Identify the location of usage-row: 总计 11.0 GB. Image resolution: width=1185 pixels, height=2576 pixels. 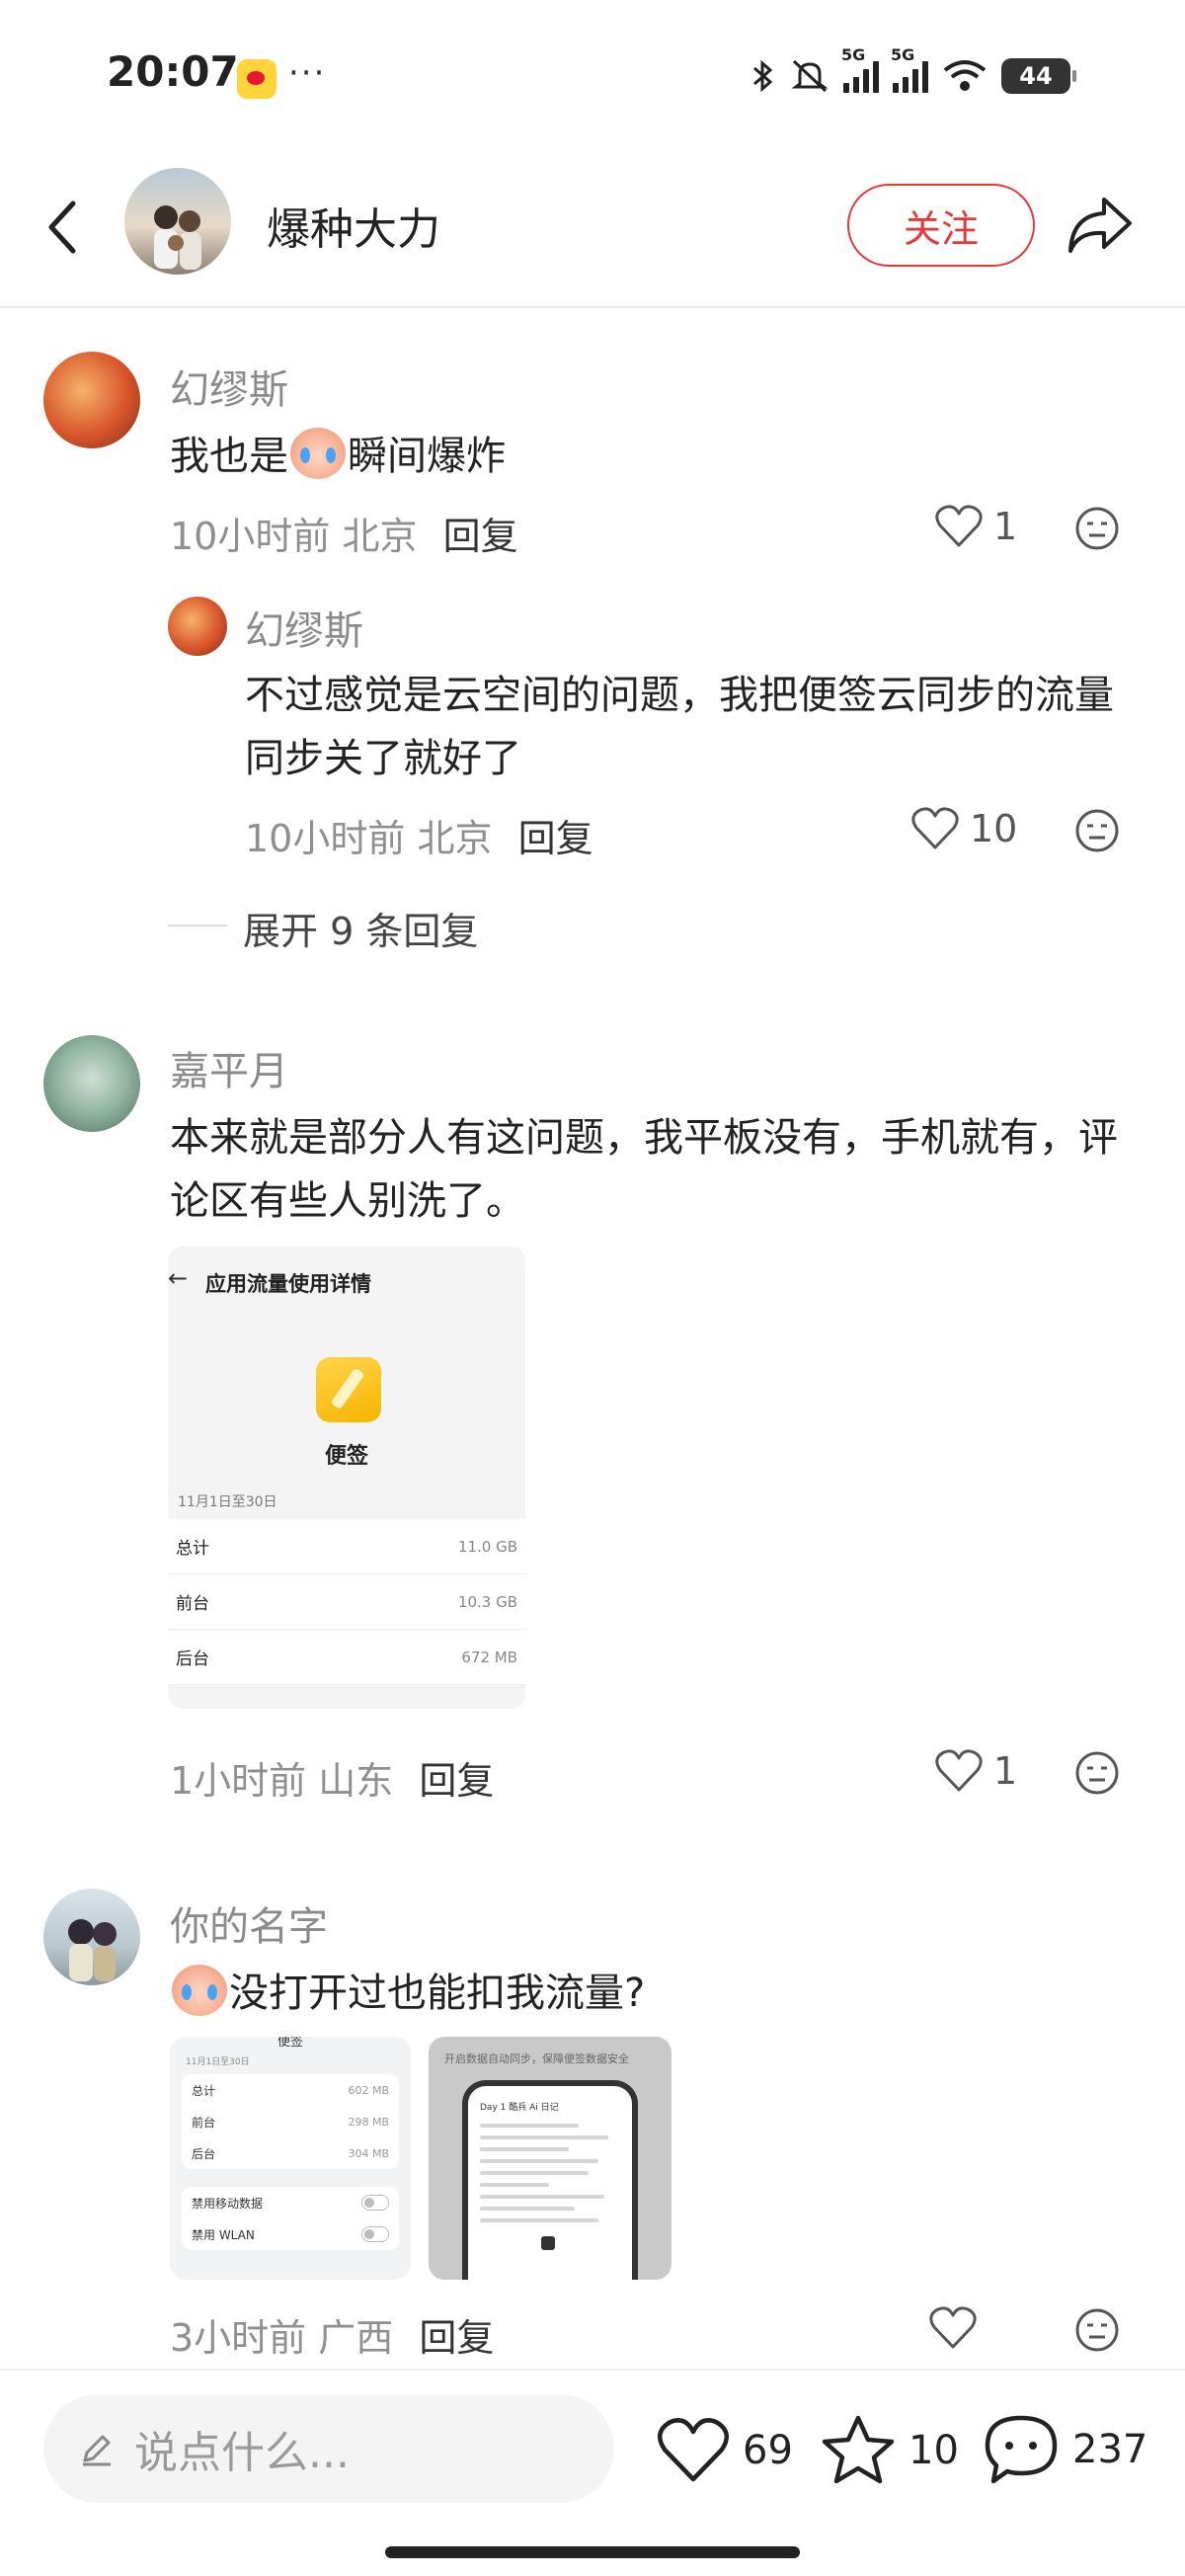
(347, 1546).